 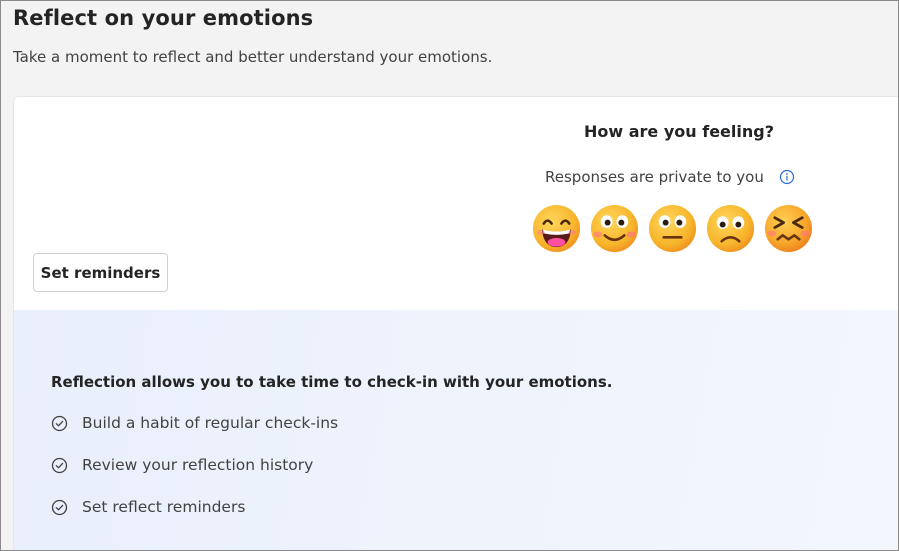 I want to click on benefit-item: Review your reflection history, so click(x=182, y=465).